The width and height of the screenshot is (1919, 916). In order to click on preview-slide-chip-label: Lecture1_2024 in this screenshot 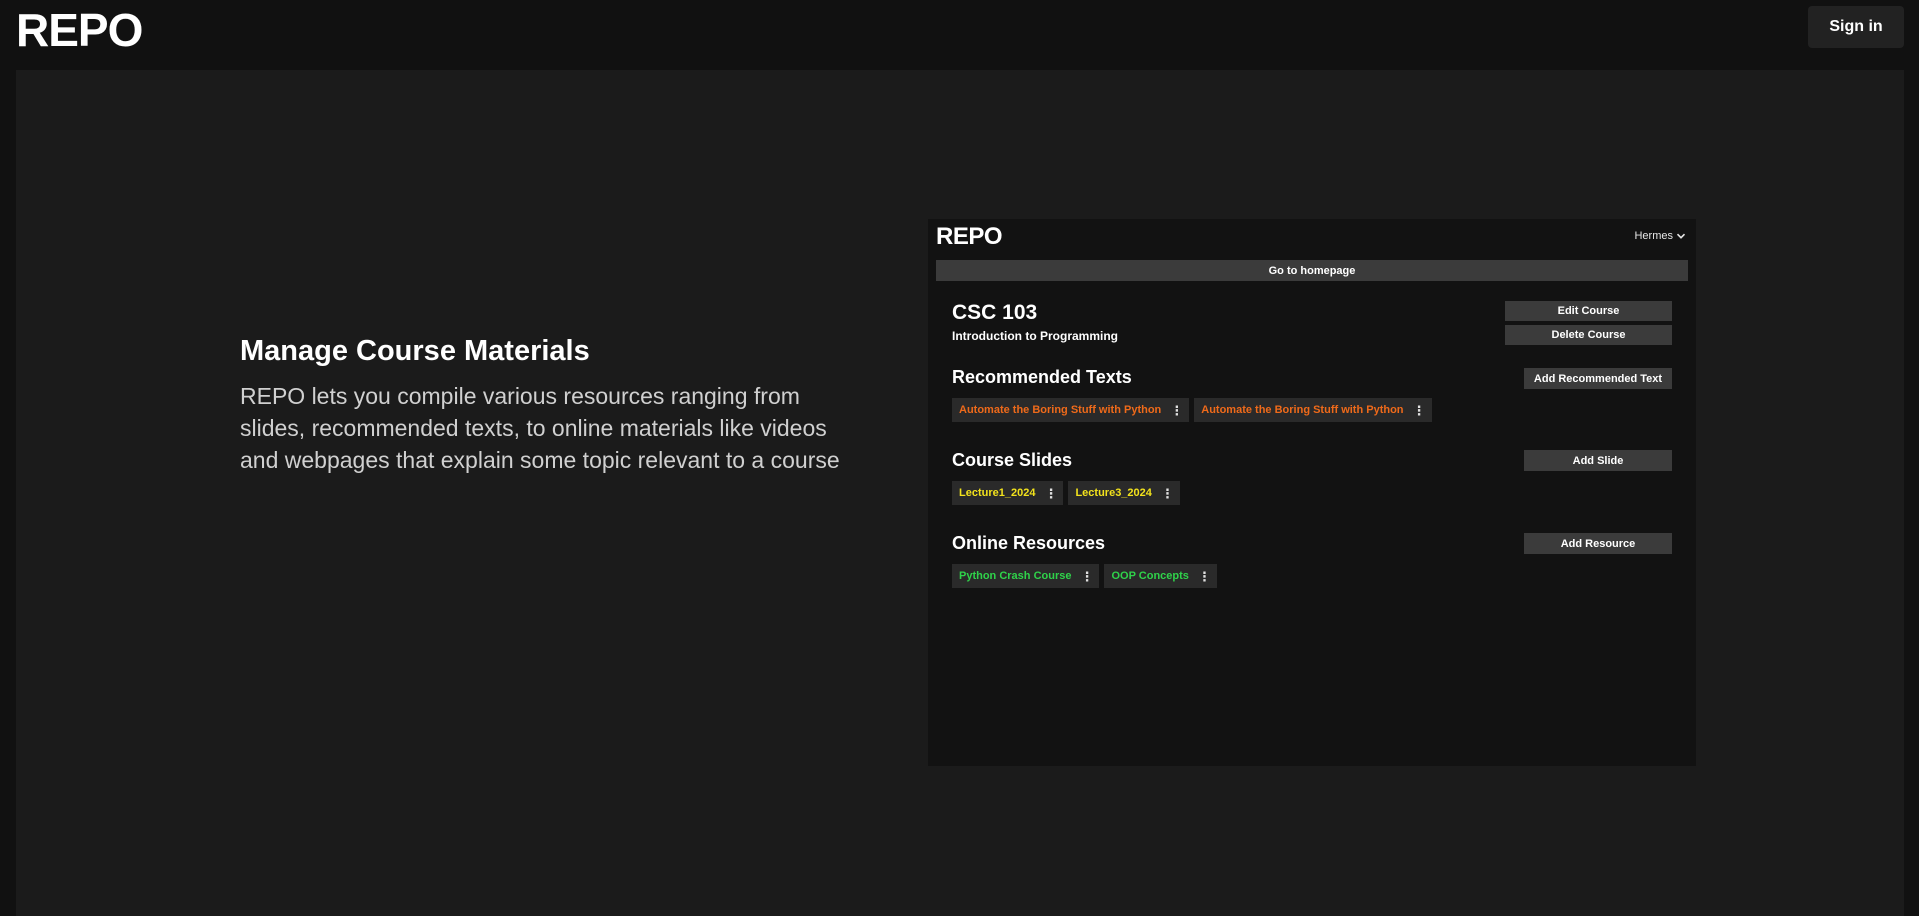, I will do `click(997, 493)`.